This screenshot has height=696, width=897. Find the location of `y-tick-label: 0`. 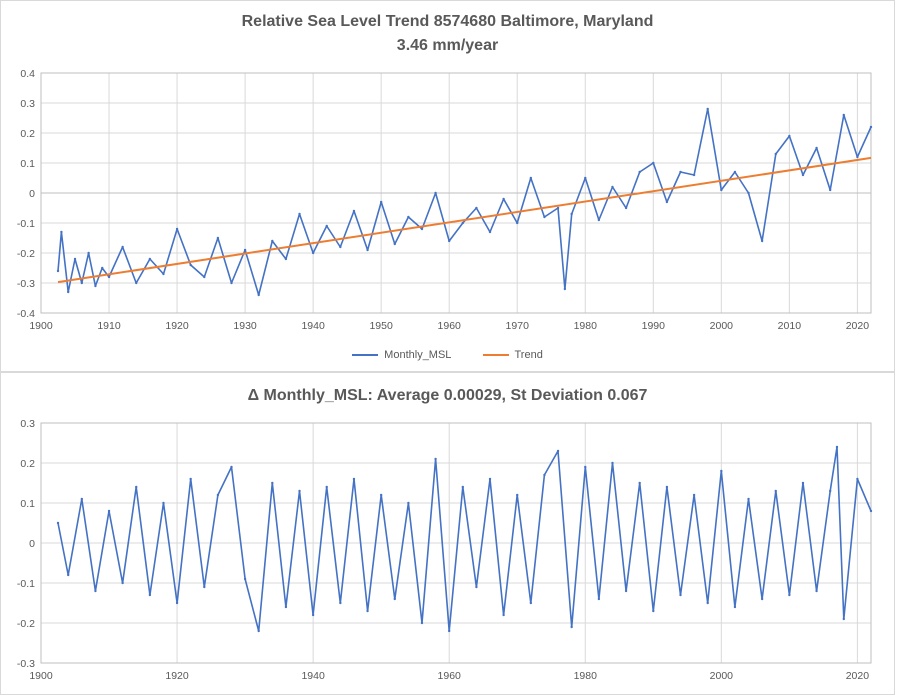

y-tick-label: 0 is located at coordinates (32, 544).